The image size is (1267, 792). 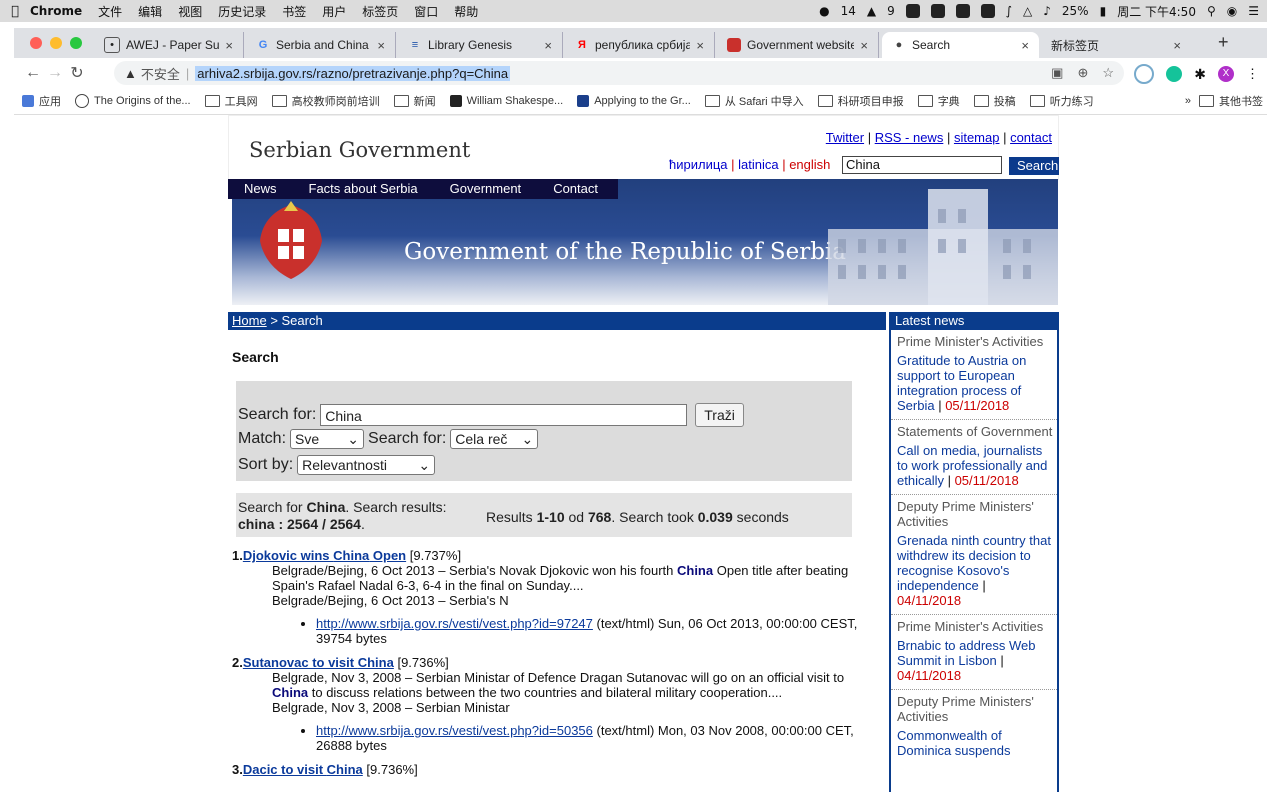 What do you see at coordinates (1061, 101) in the screenshot?
I see `bookmark-folder-listening: 听力练习` at bounding box center [1061, 101].